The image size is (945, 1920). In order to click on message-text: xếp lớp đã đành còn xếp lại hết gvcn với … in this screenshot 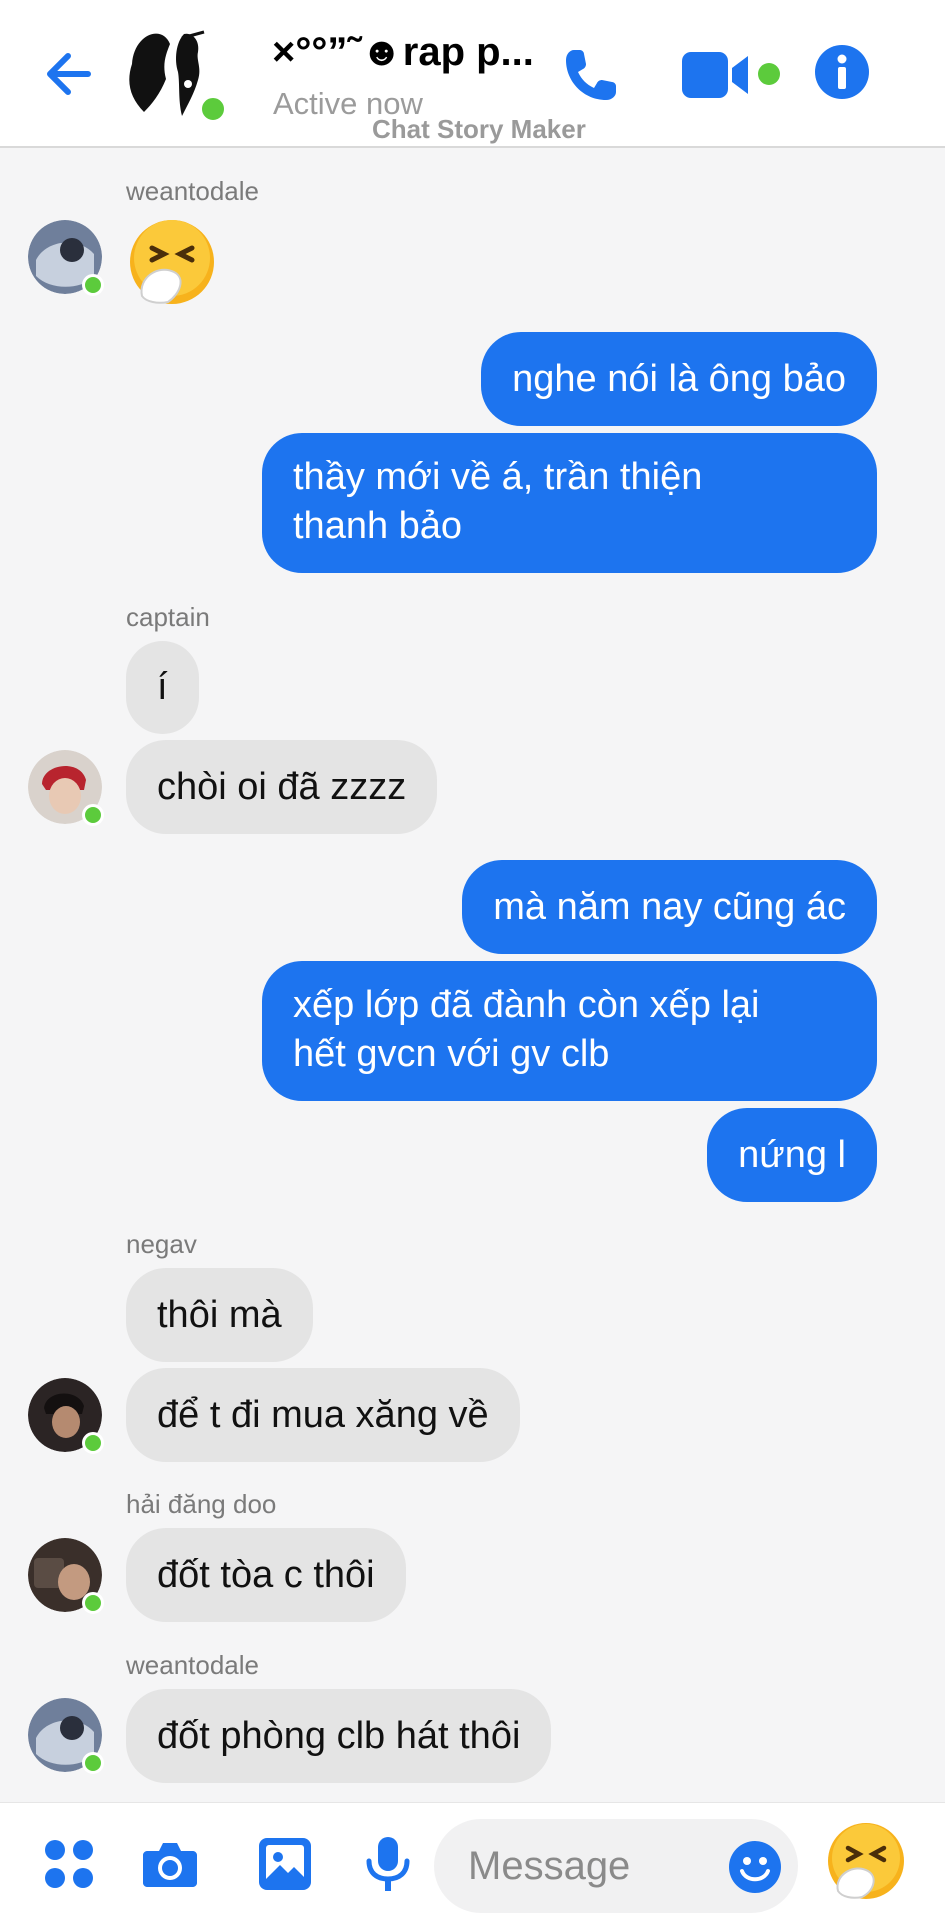, I will do `click(526, 1030)`.